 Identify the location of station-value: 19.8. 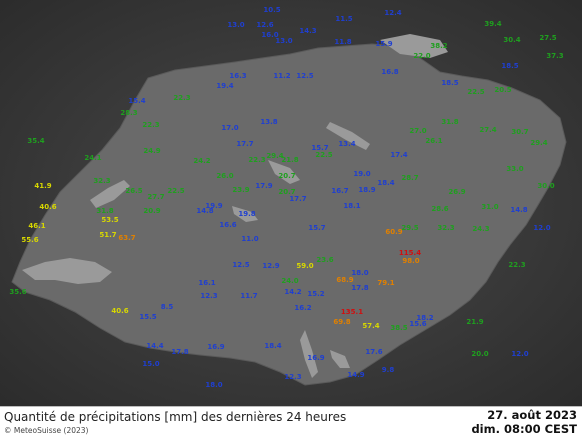
(246, 214).